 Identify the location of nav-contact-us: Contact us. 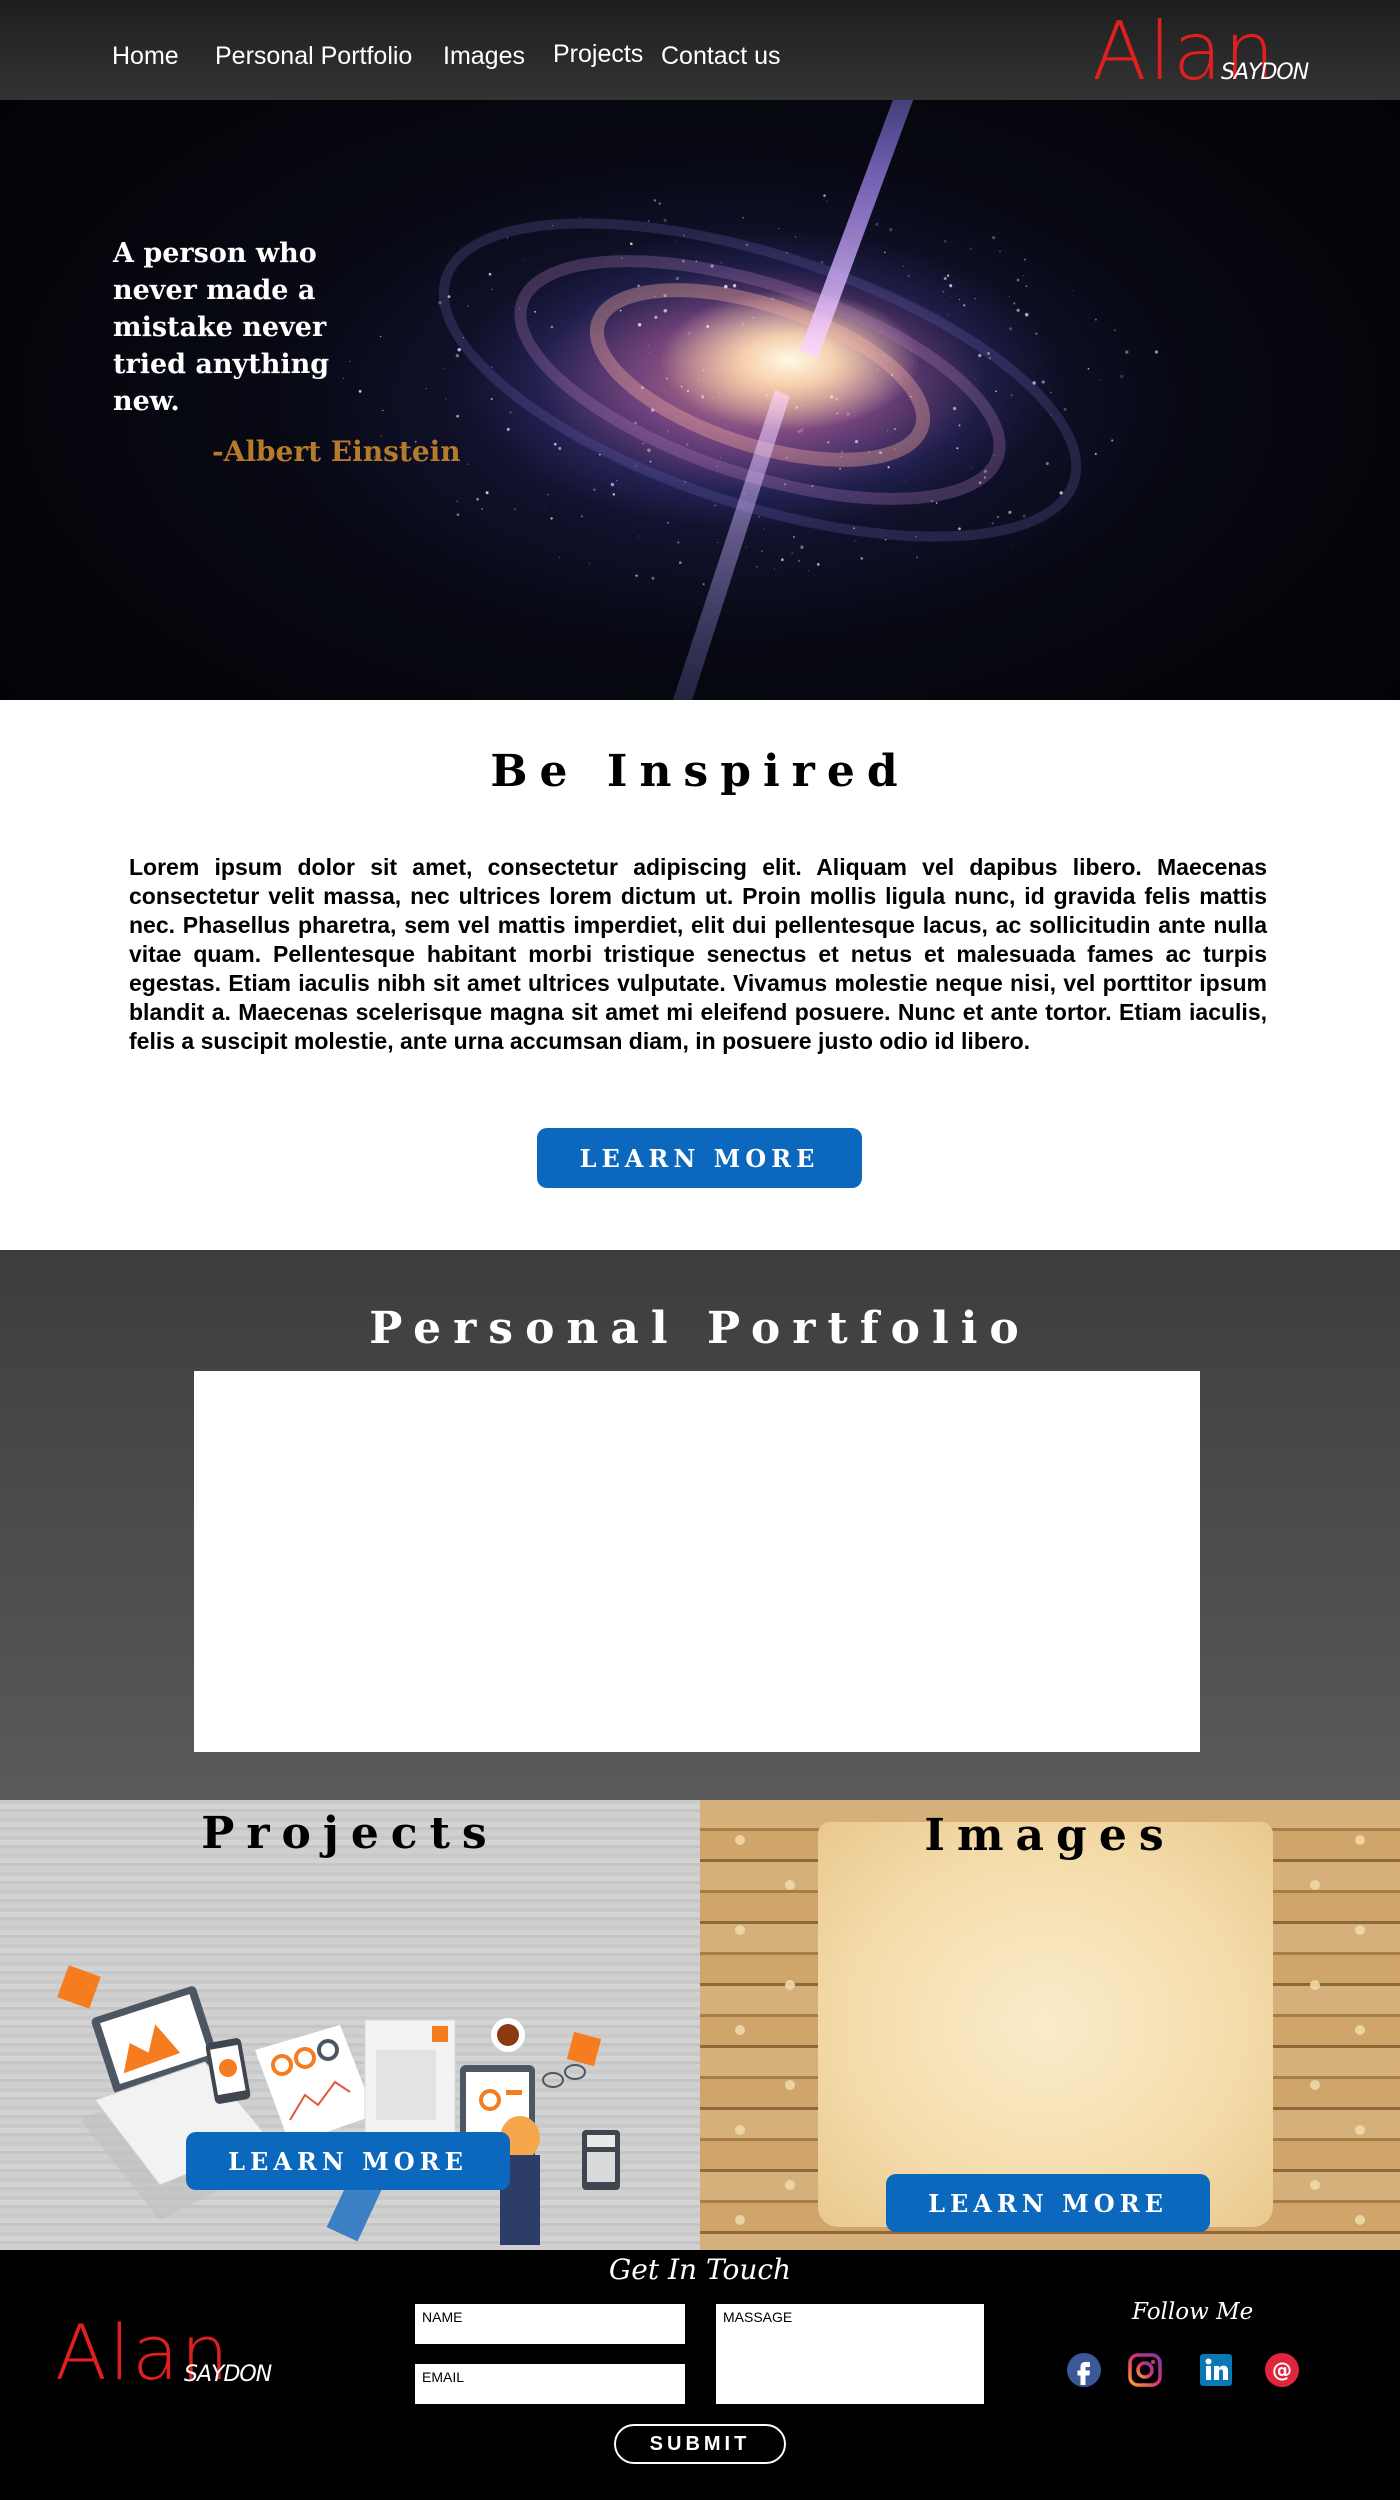
(721, 56).